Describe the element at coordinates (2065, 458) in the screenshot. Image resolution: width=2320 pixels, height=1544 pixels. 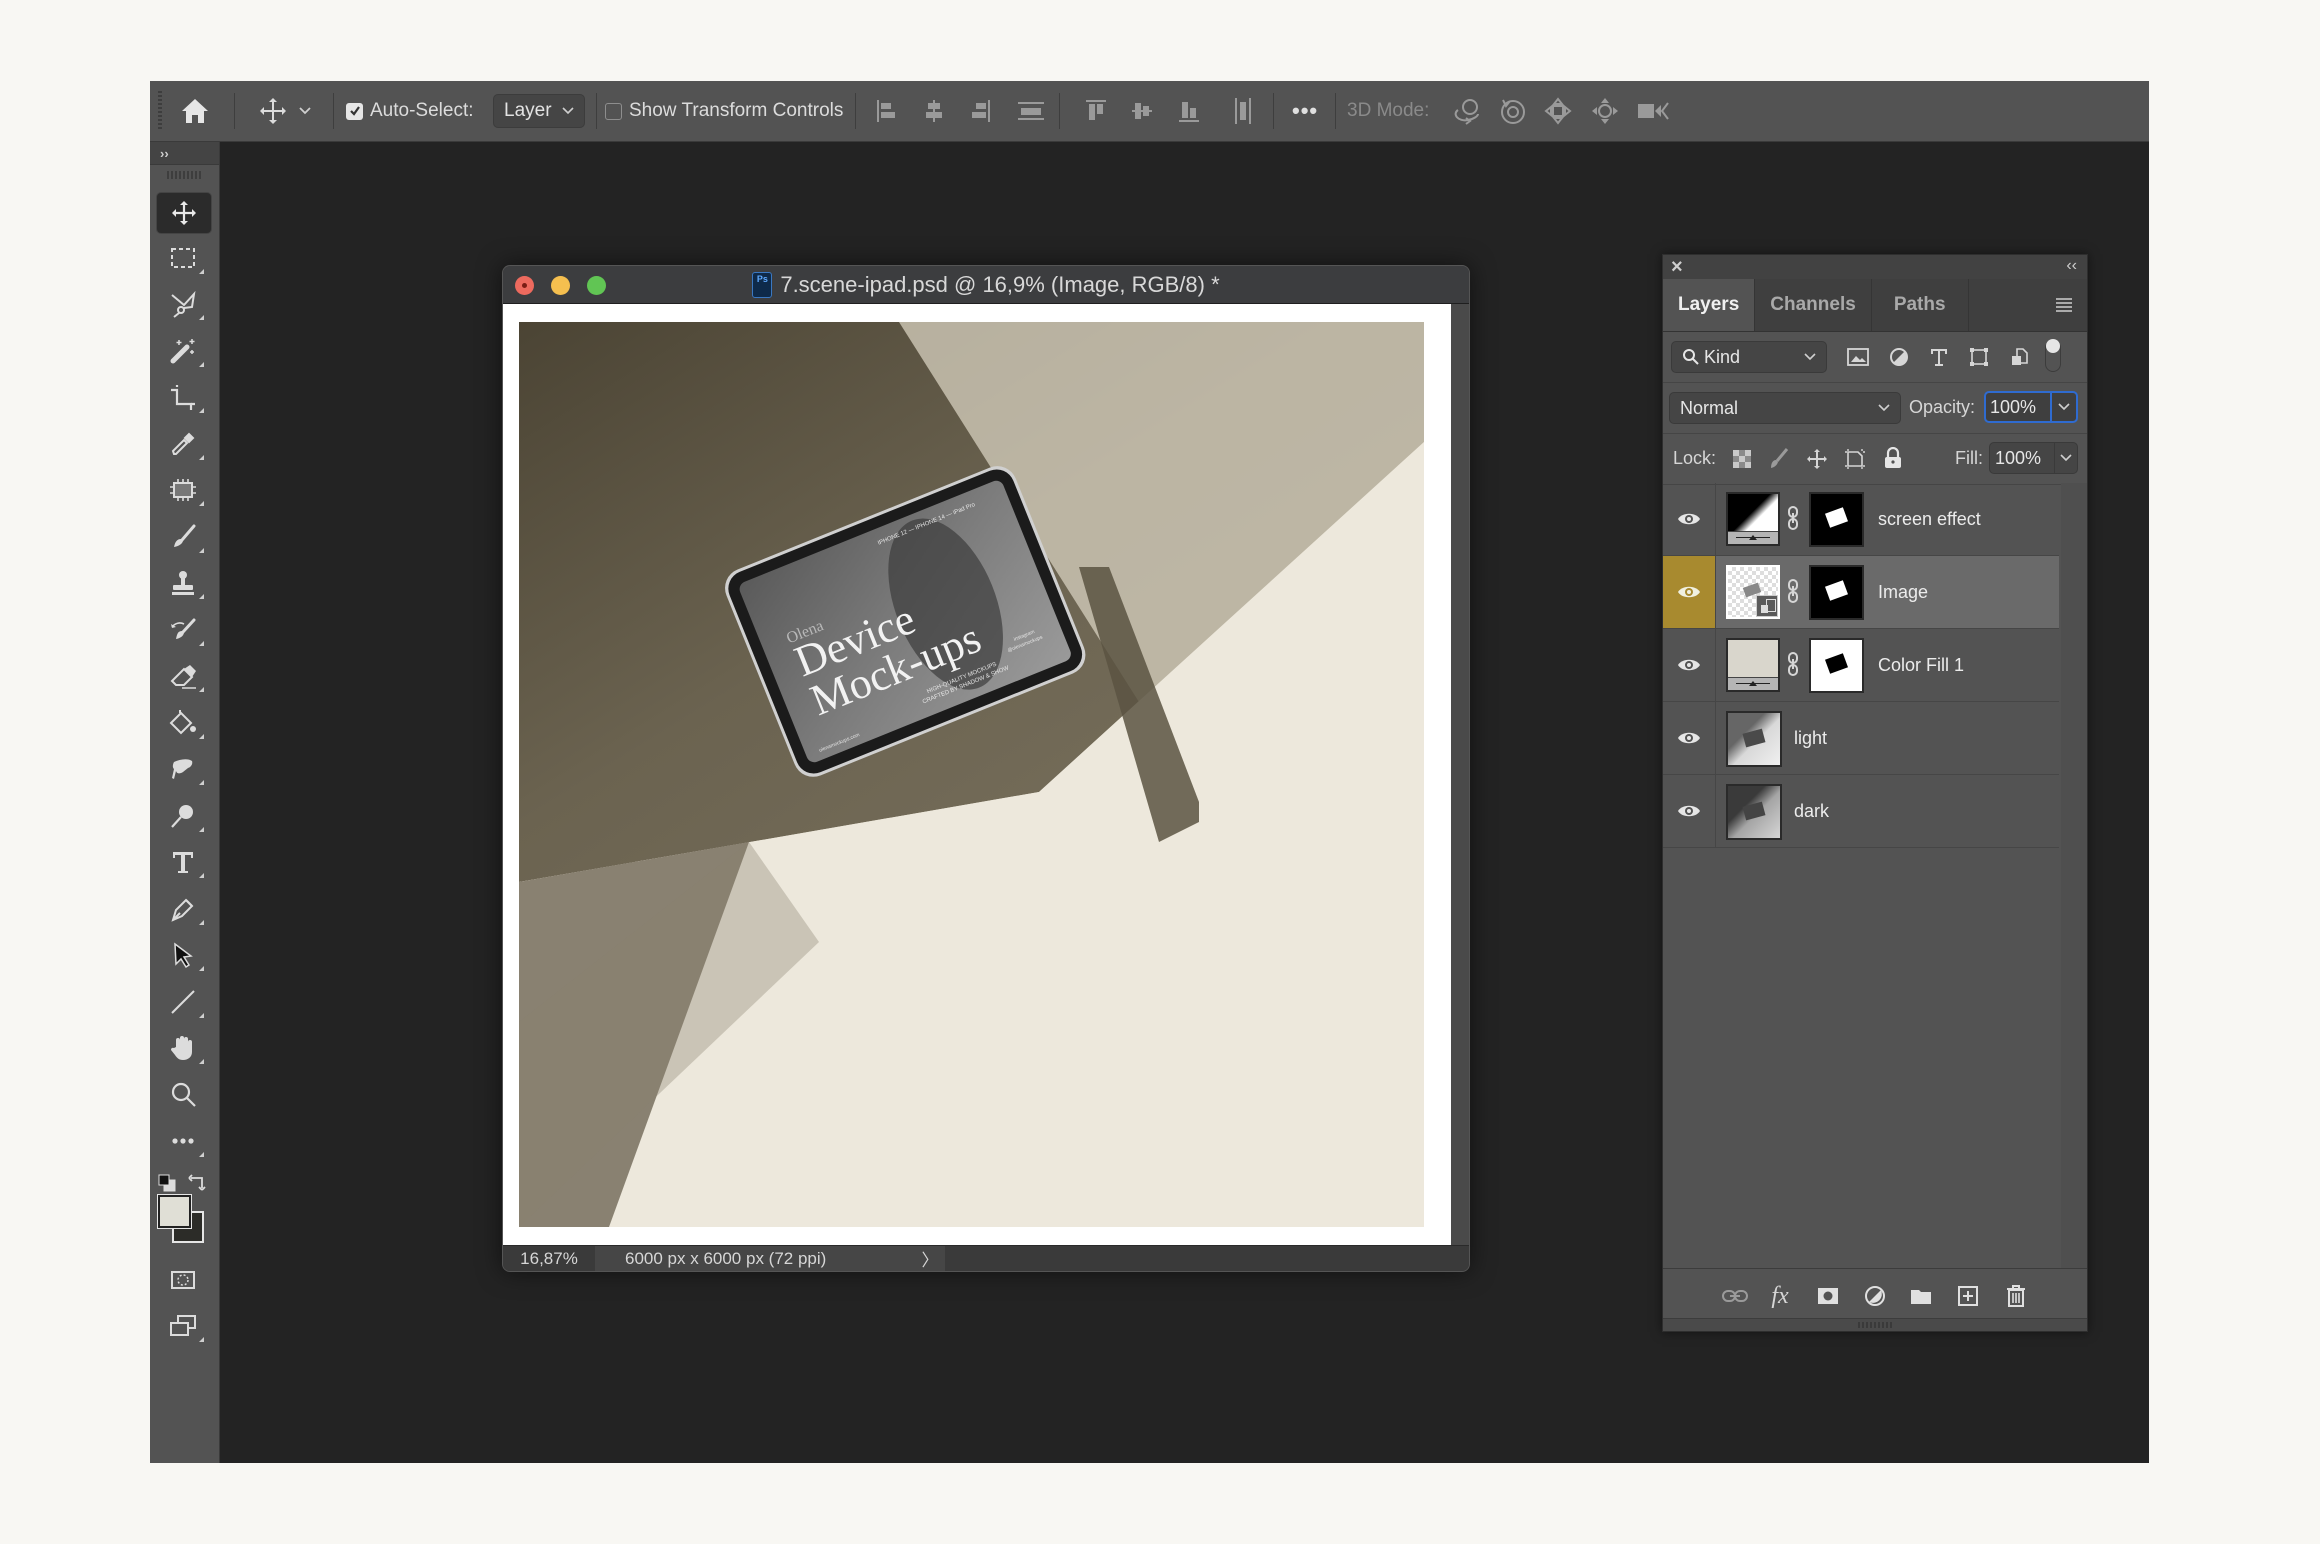
I see `fill-dropdown-button` at that location.